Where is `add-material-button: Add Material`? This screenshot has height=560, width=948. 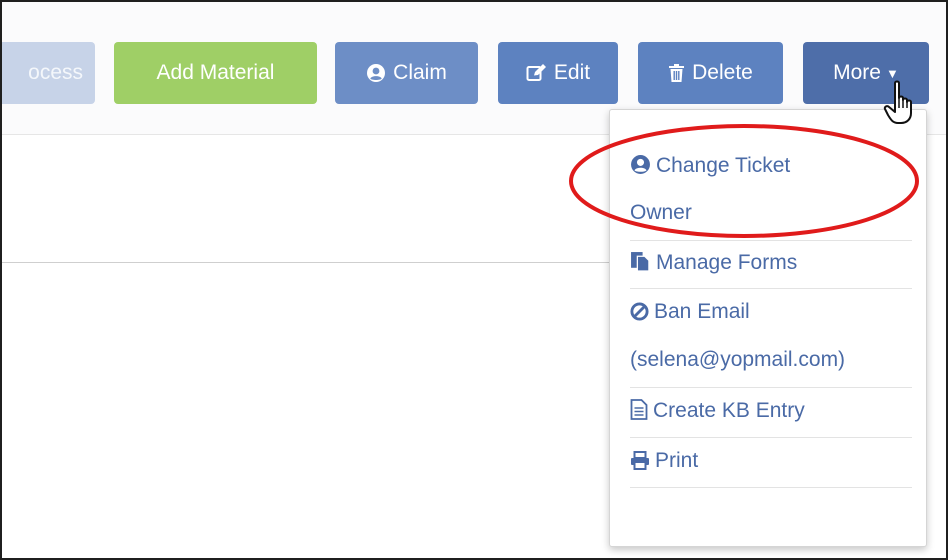 add-material-button: Add Material is located at coordinates (215, 73).